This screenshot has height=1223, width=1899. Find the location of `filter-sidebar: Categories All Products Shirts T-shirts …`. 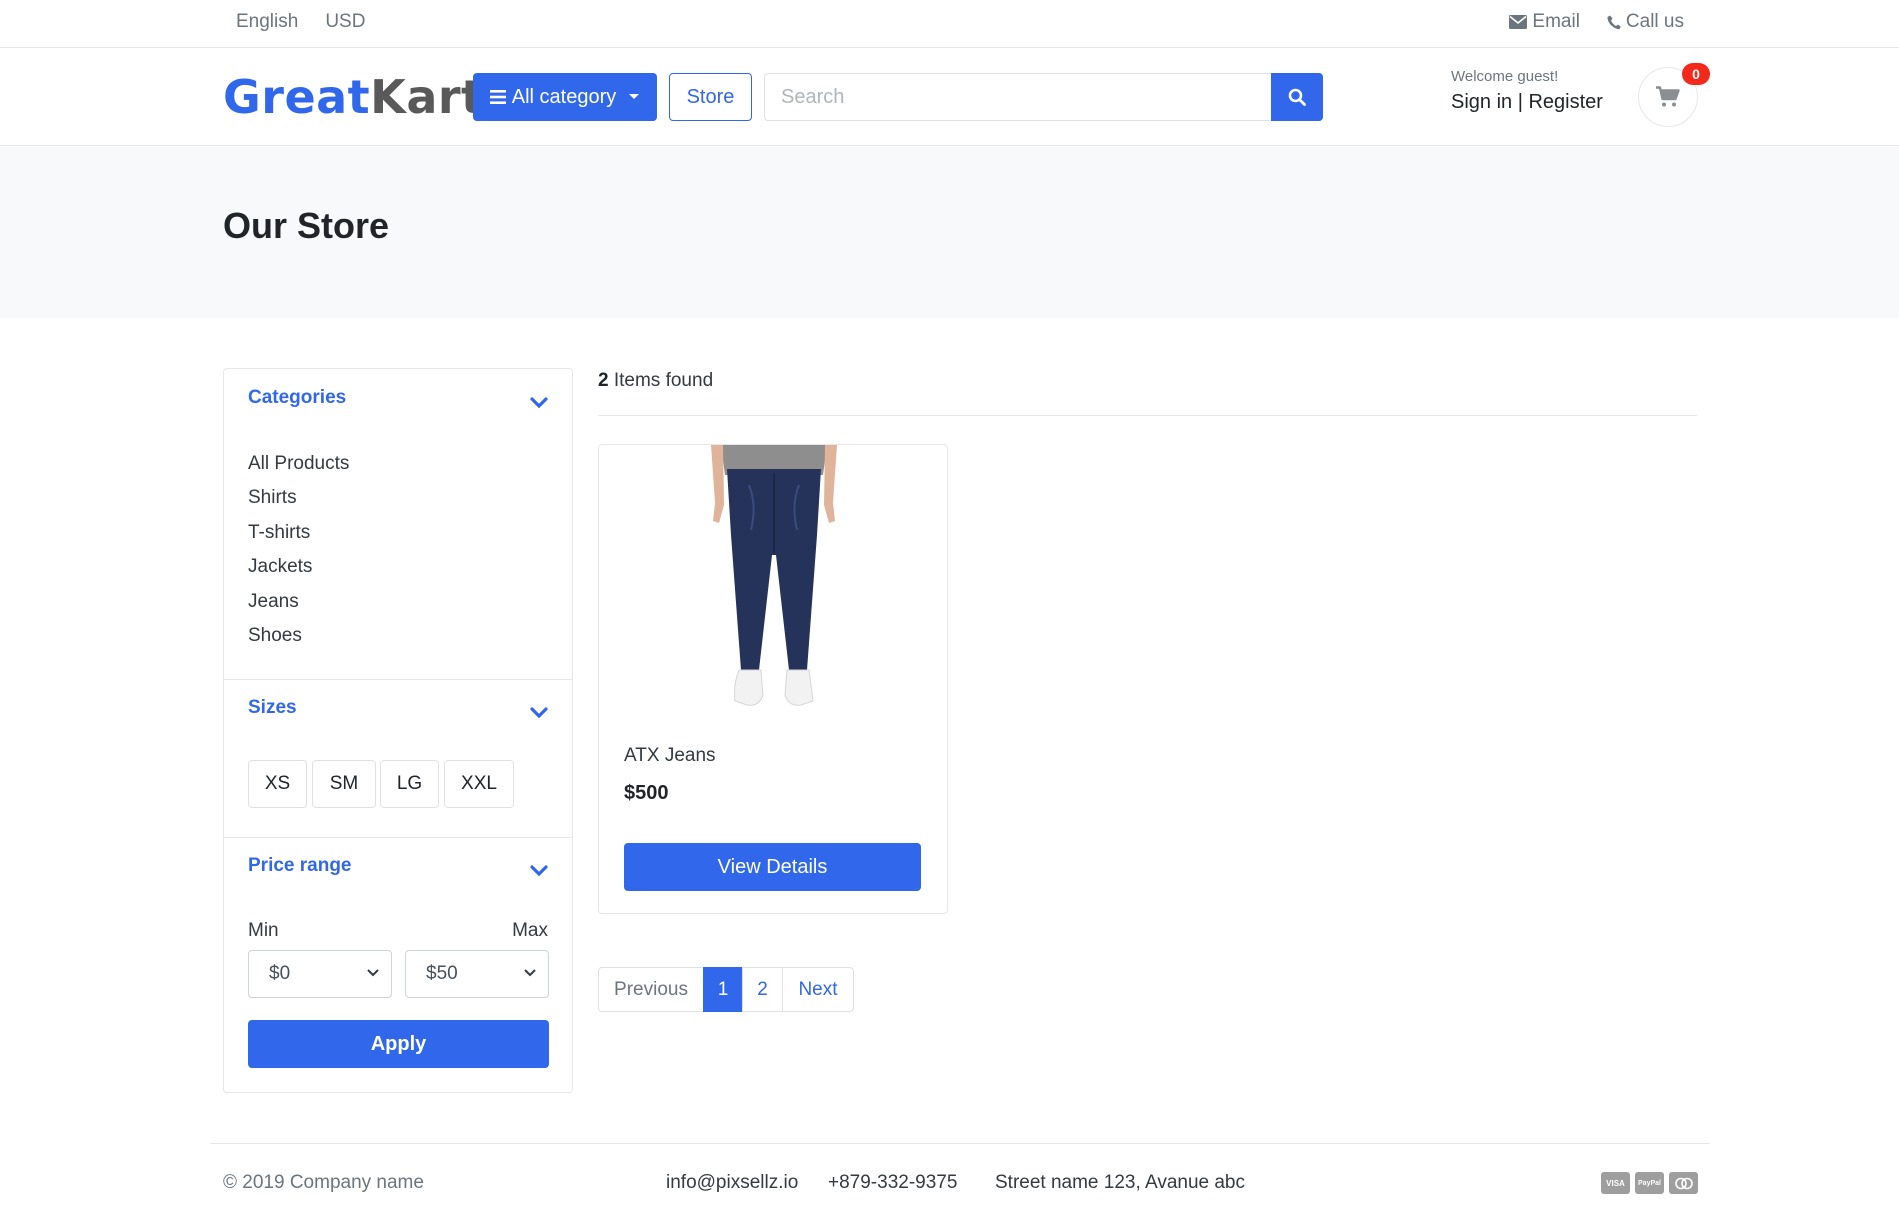

filter-sidebar: Categories All Products Shirts T-shirts … is located at coordinates (398, 730).